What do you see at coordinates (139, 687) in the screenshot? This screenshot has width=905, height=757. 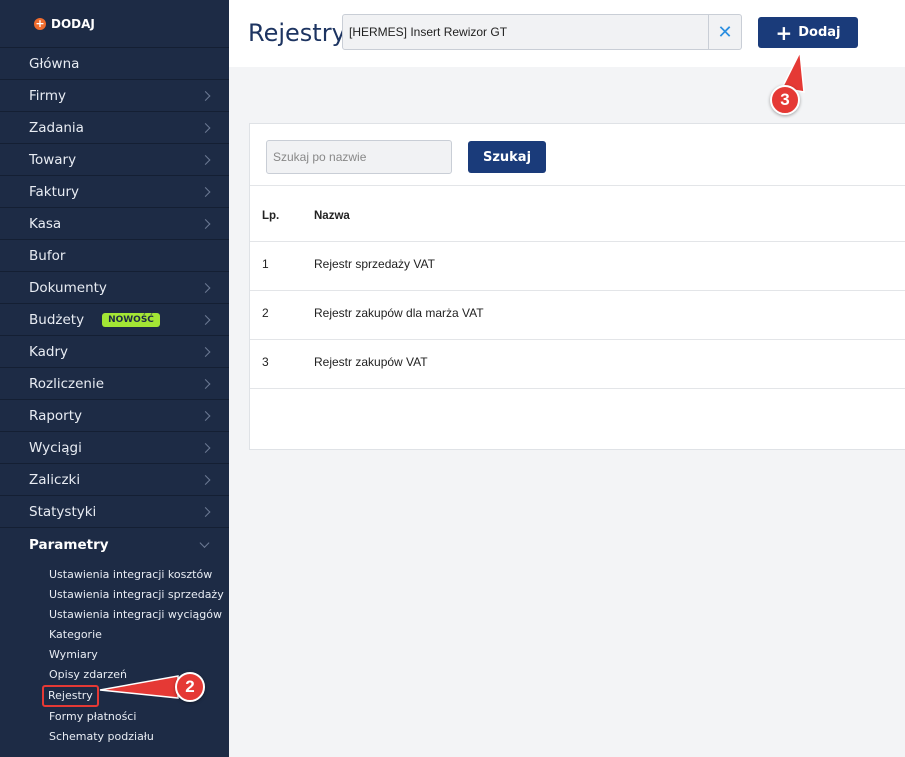 I see `callout-2-pointer` at bounding box center [139, 687].